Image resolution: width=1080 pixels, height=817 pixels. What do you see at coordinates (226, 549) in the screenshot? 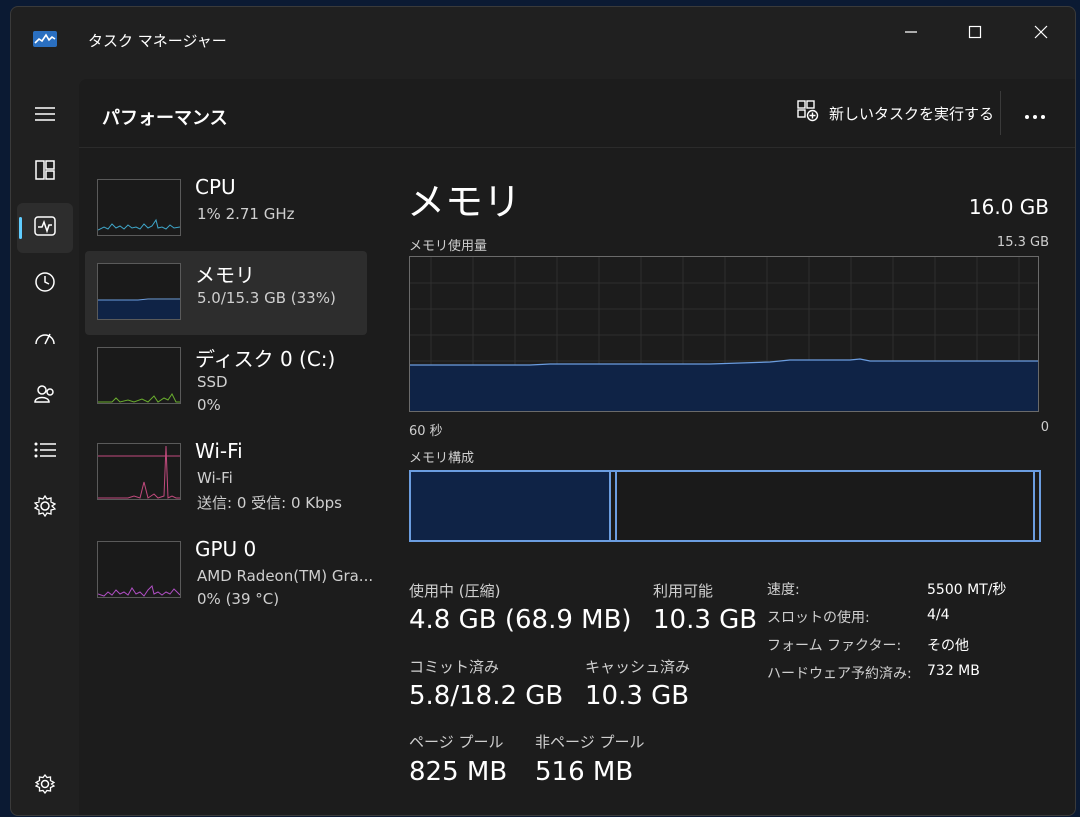
I see `resource-name: GPU 0` at bounding box center [226, 549].